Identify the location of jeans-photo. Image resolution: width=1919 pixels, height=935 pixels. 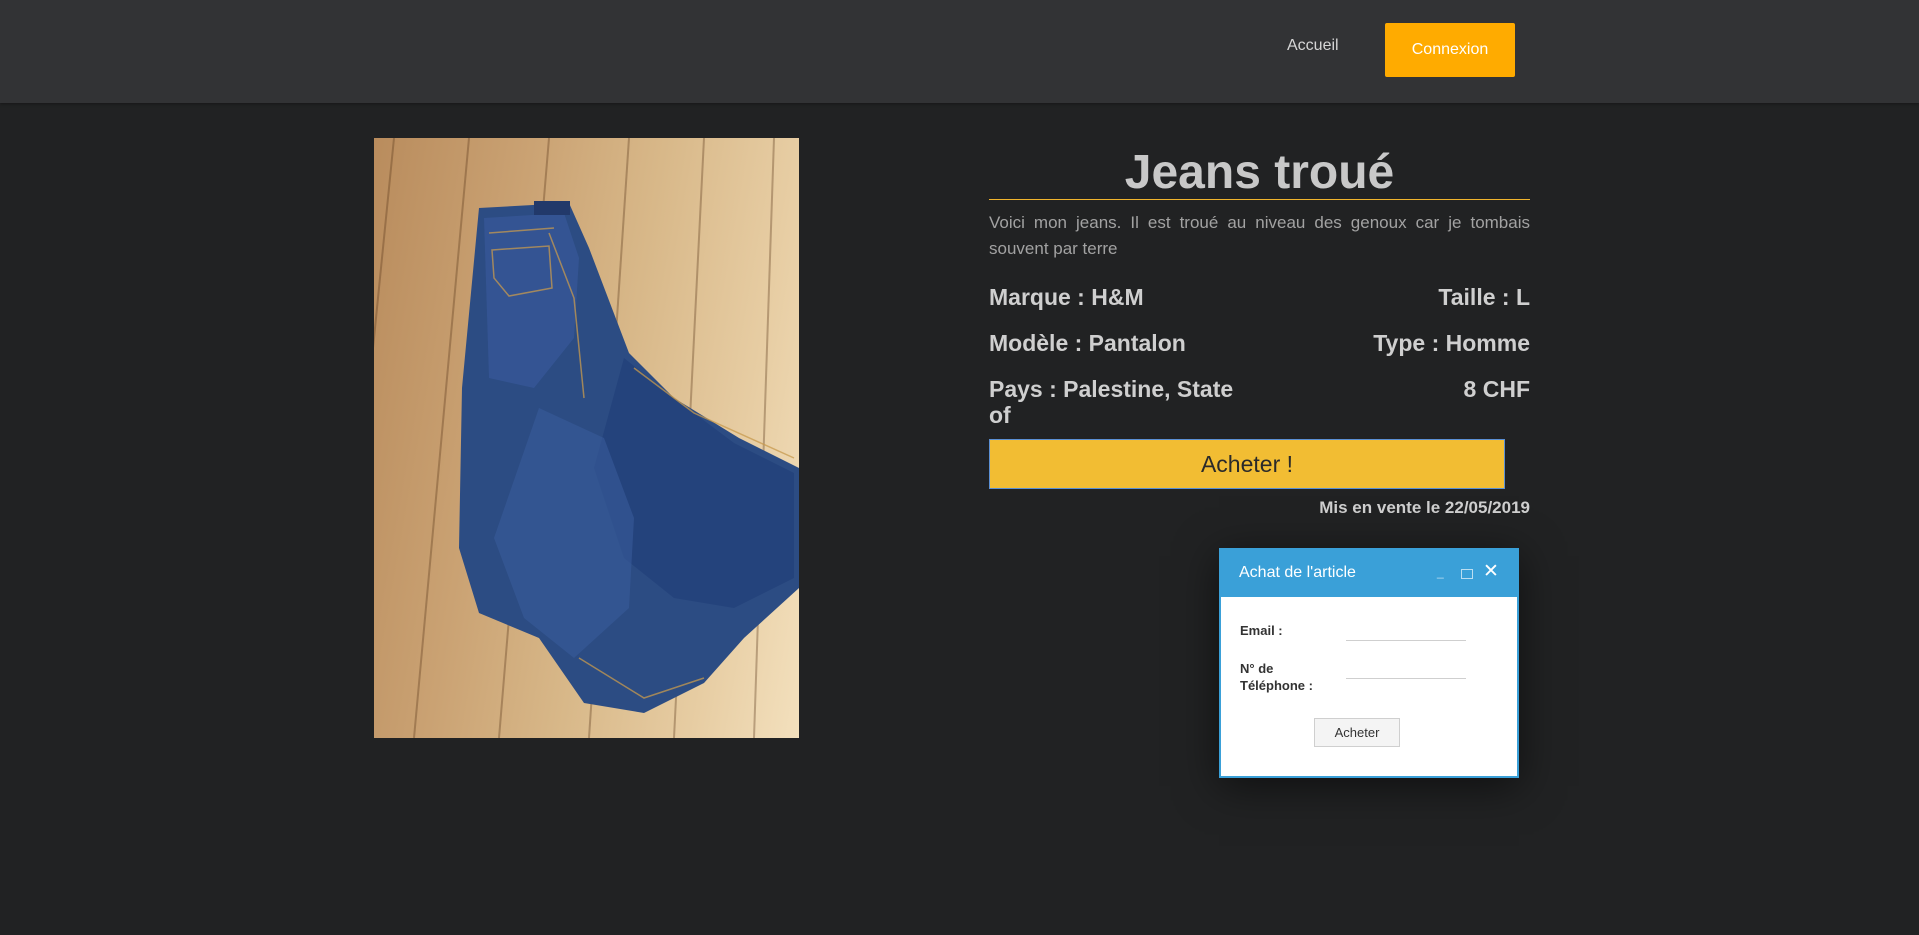
(586, 438).